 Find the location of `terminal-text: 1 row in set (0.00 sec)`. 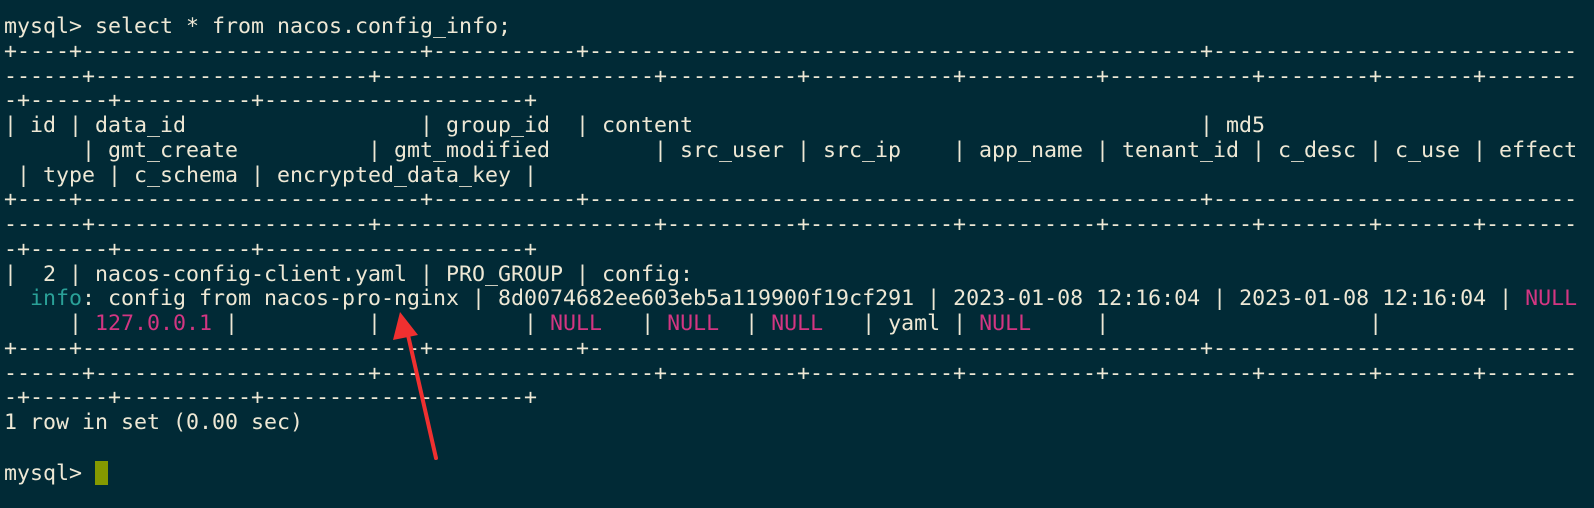

terminal-text: 1 row in set (0.00 sec) is located at coordinates (154, 422).